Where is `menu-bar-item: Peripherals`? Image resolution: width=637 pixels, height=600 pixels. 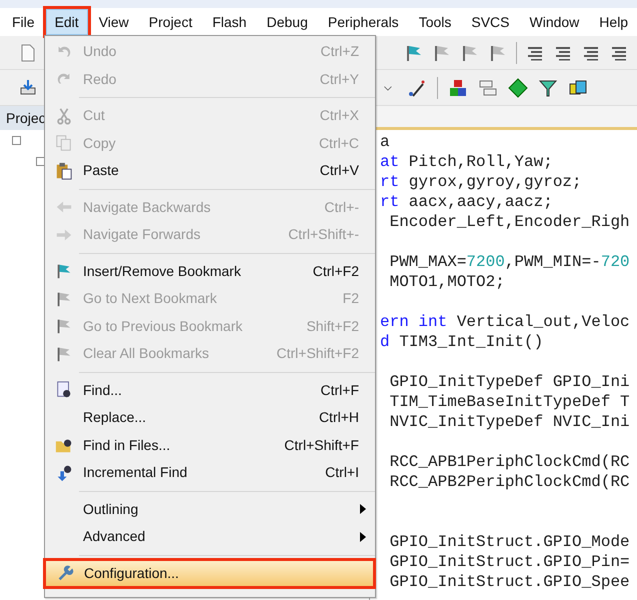 menu-bar-item: Peripherals is located at coordinates (363, 22).